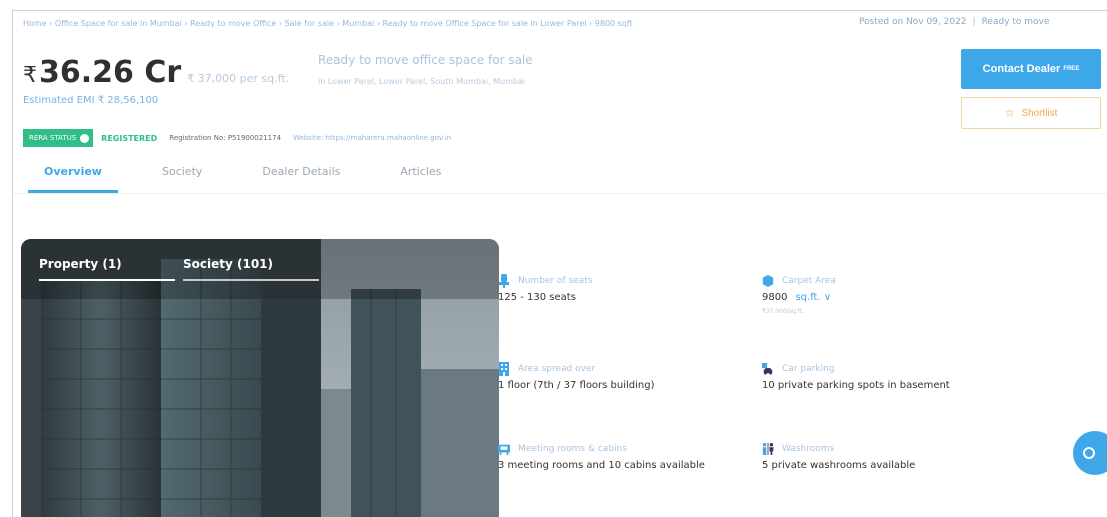 Image resolution: width=1107 pixels, height=517 pixels. What do you see at coordinates (813, 297) in the screenshot?
I see `area-unit-dropdown: sq.ft. ∨` at bounding box center [813, 297].